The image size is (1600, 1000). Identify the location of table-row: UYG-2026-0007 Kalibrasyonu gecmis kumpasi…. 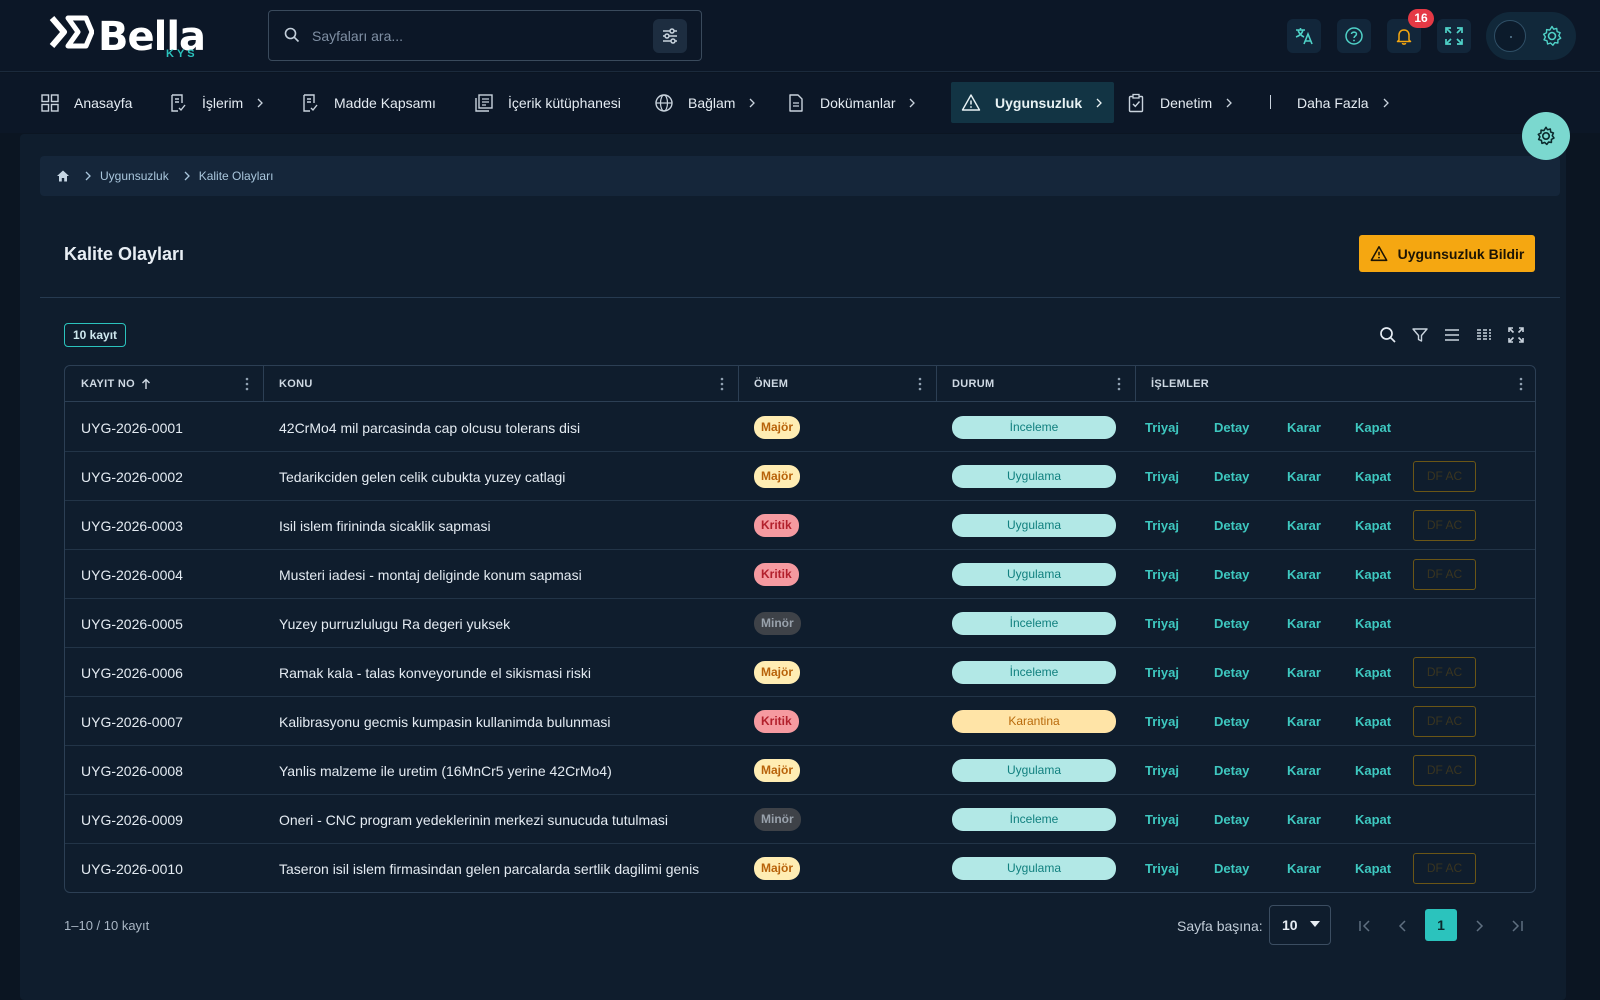
(800, 721).